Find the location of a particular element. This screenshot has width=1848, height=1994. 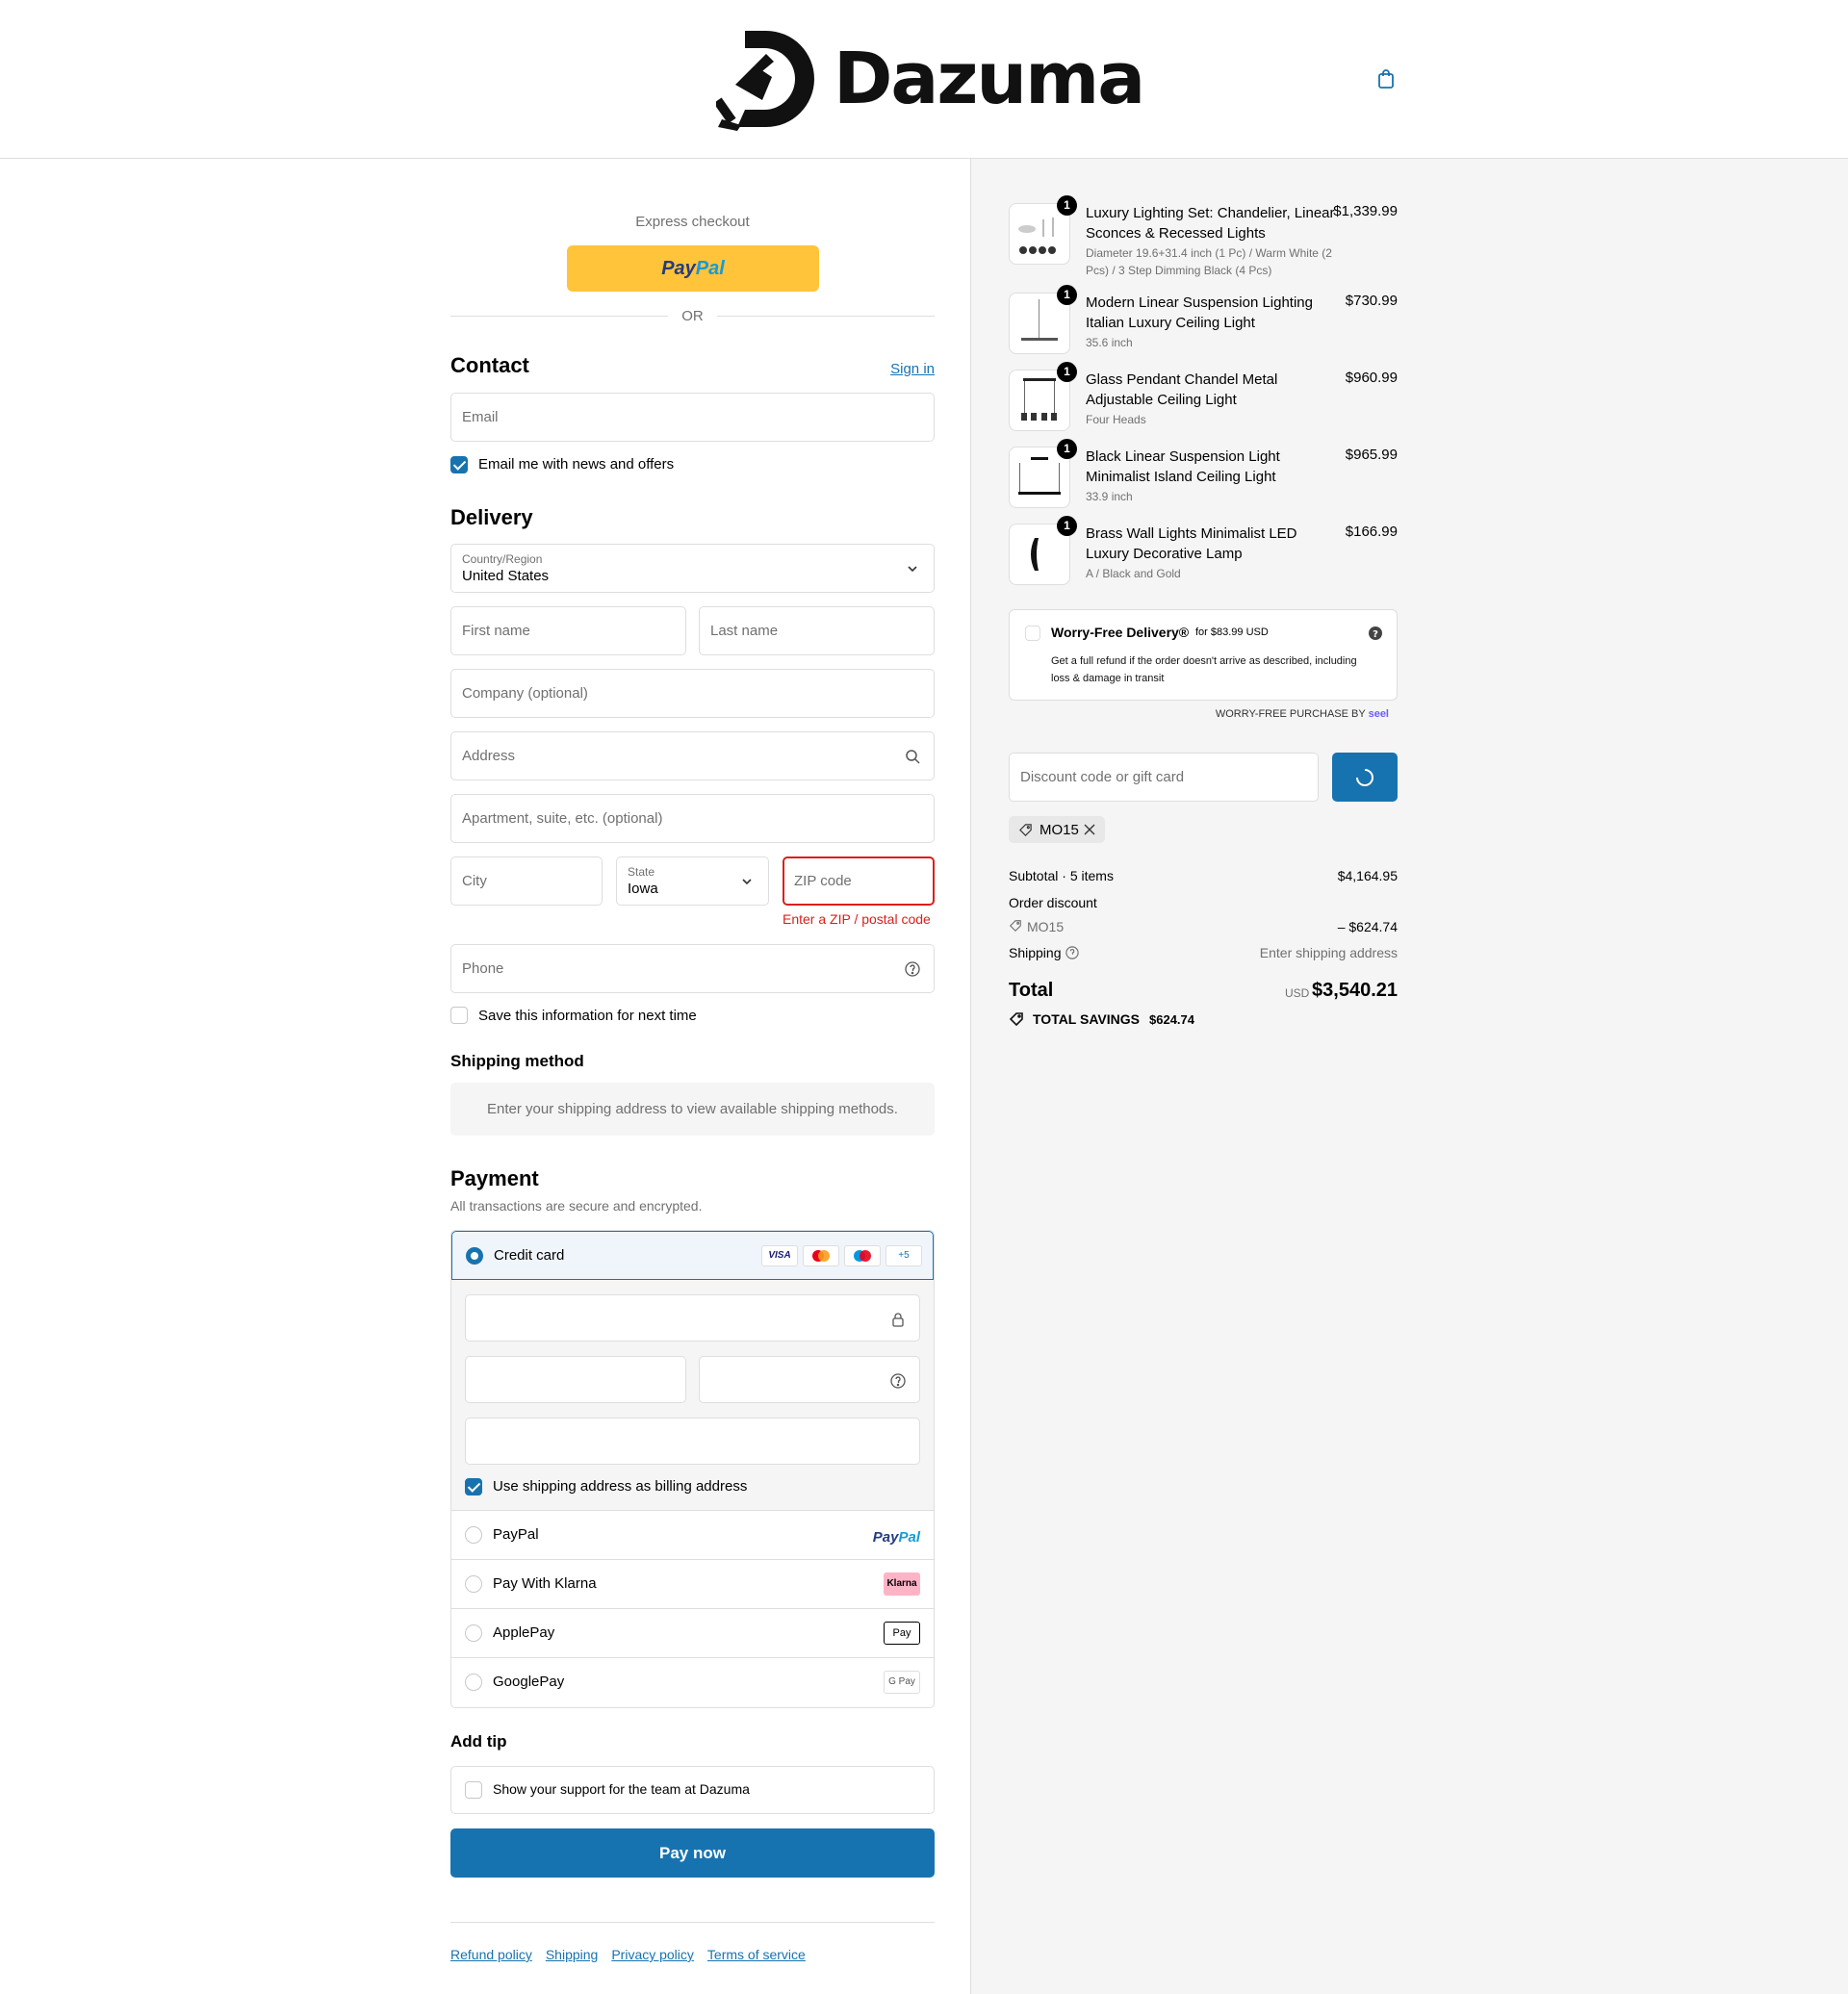

visa-logo: VISA is located at coordinates (779, 1255).